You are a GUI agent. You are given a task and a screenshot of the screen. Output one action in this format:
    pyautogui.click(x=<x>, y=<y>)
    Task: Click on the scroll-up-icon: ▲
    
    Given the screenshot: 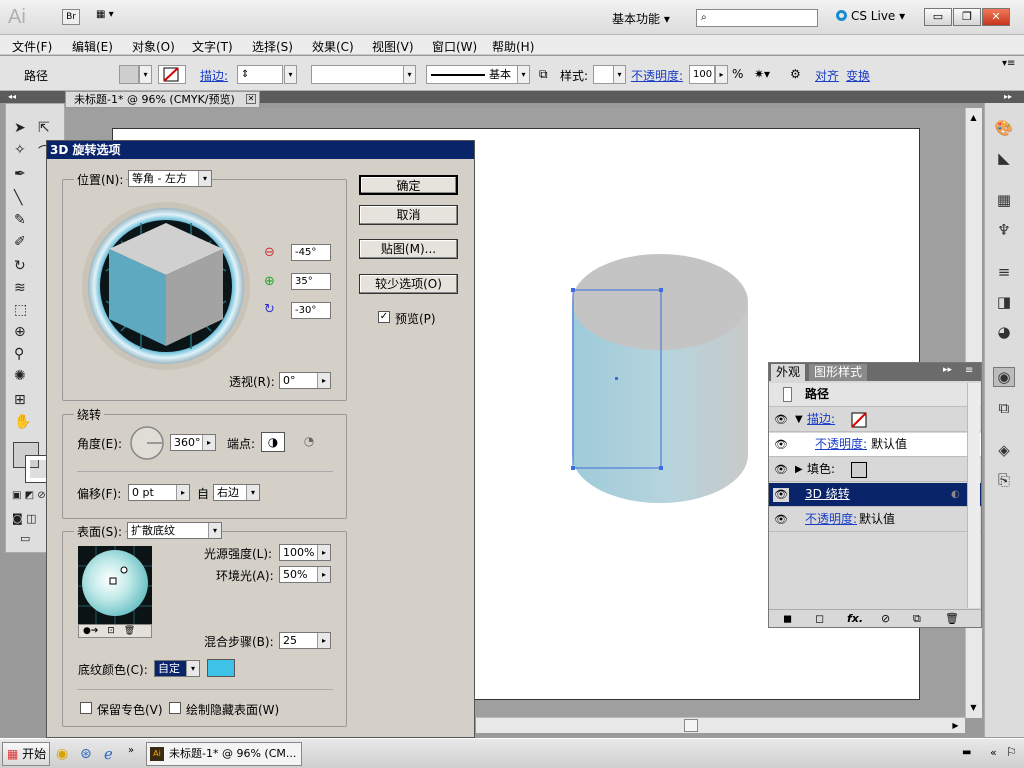 What is the action you would take?
    pyautogui.click(x=973, y=117)
    